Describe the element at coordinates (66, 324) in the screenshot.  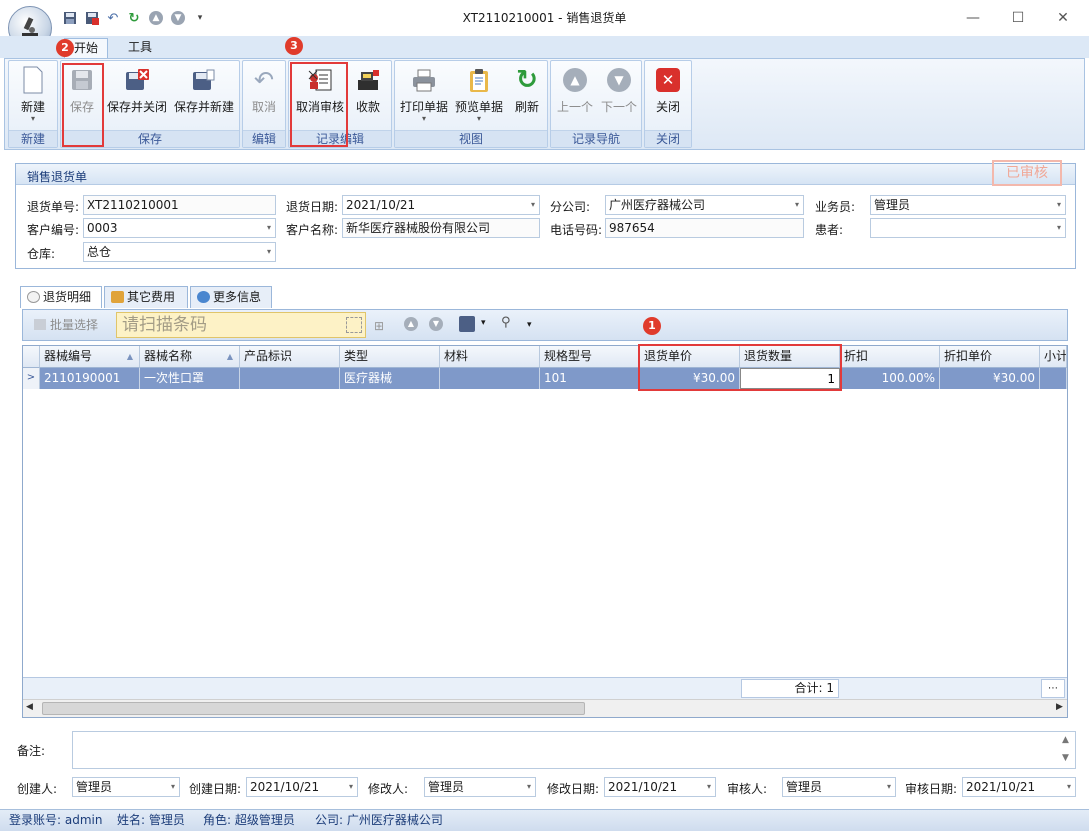
I see `batch-select-button: 批量选择` at that location.